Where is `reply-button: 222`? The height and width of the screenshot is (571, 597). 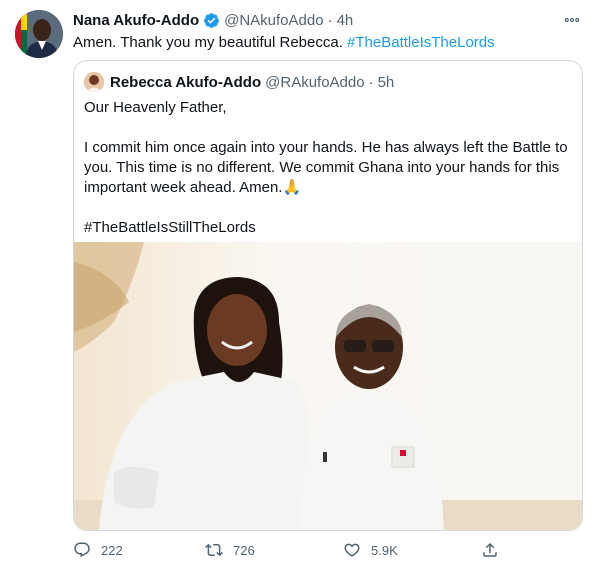
reply-button: 222 is located at coordinates (98, 550).